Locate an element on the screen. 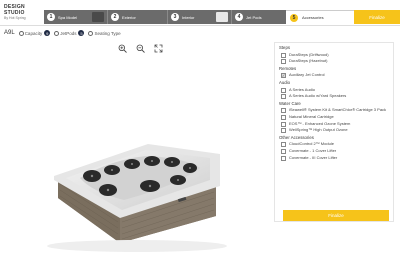 The height and width of the screenshot is (268, 400). step-label: Spa Model is located at coordinates (68, 17).